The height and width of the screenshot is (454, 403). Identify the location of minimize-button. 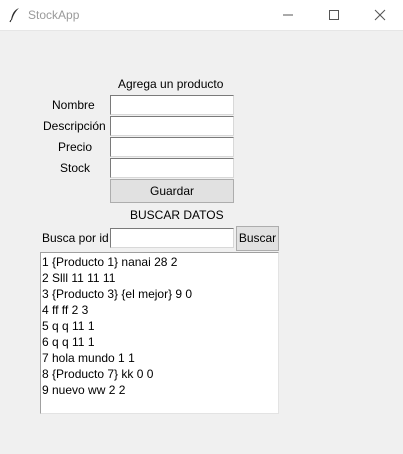
(288, 15).